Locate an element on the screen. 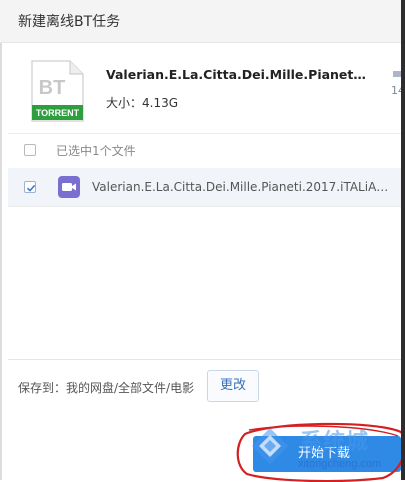  clipped-progress-bar is located at coordinates (397, 74).